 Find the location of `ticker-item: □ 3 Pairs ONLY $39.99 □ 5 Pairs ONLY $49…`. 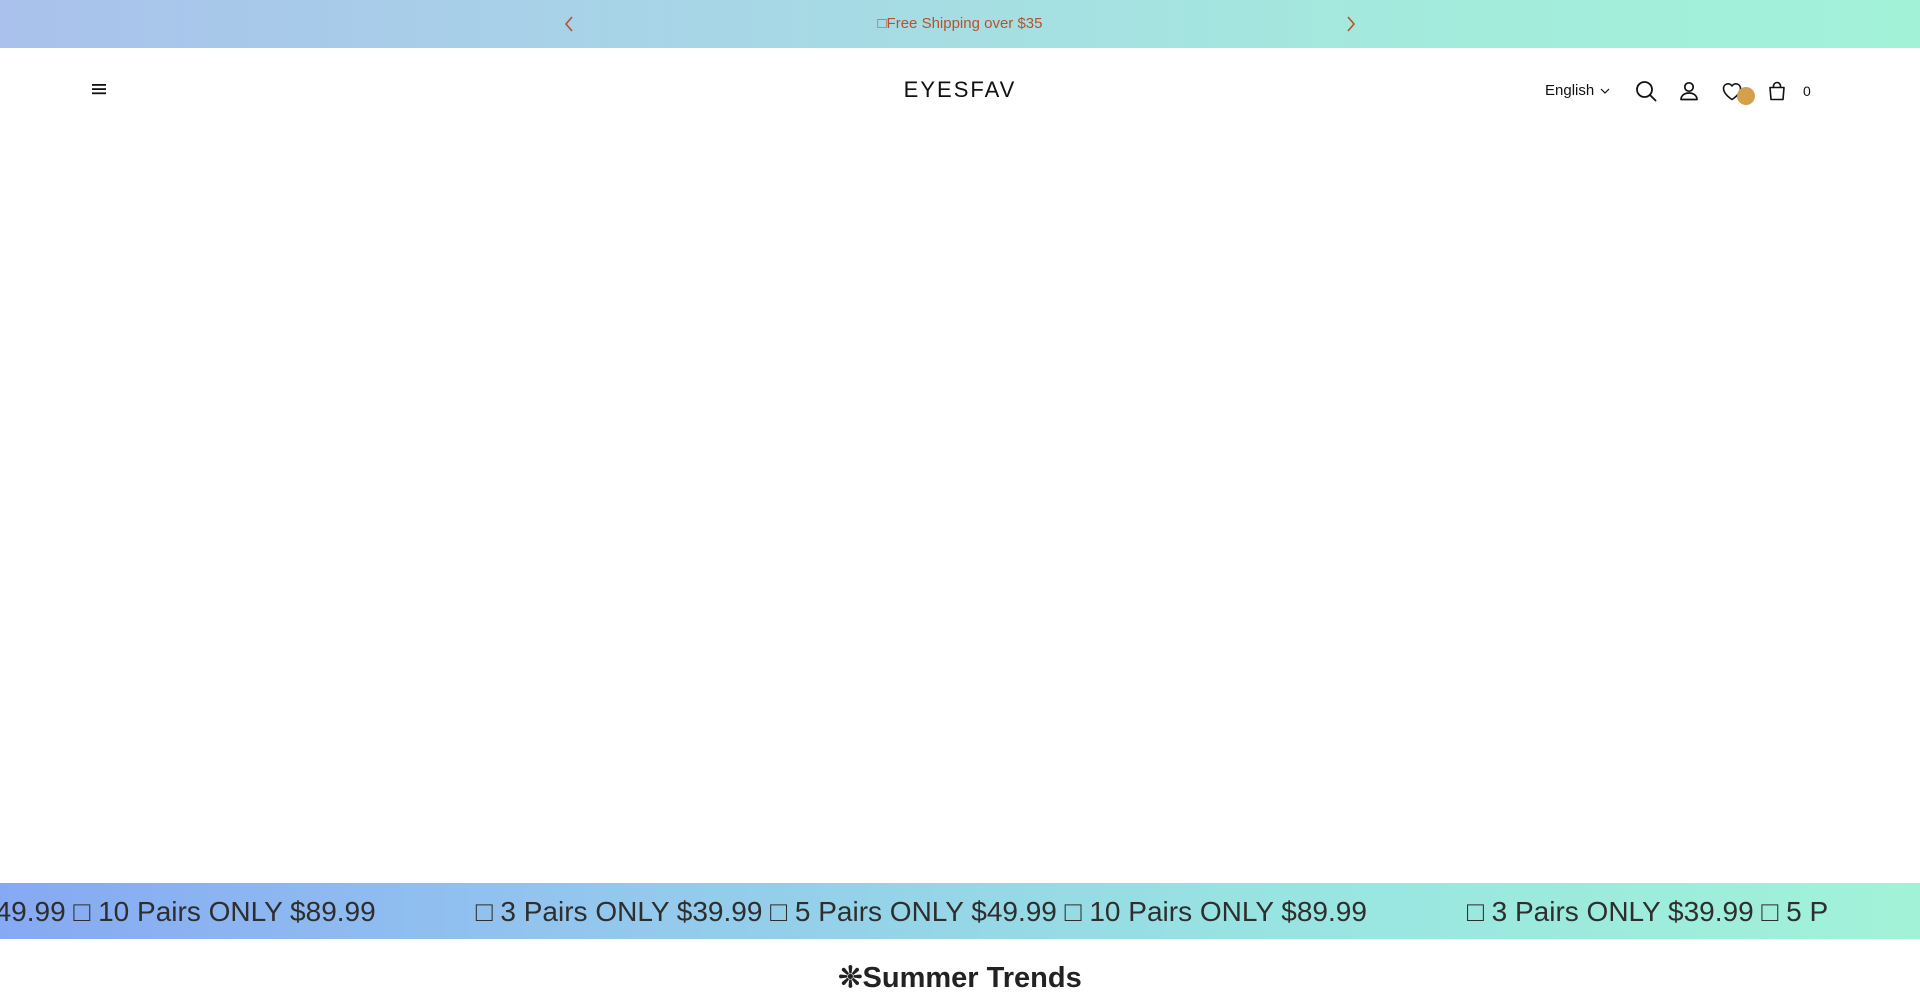

ticker-item: □ 3 Pairs ONLY $39.99 □ 5 Pairs ONLY $49… is located at coordinates (921, 911).